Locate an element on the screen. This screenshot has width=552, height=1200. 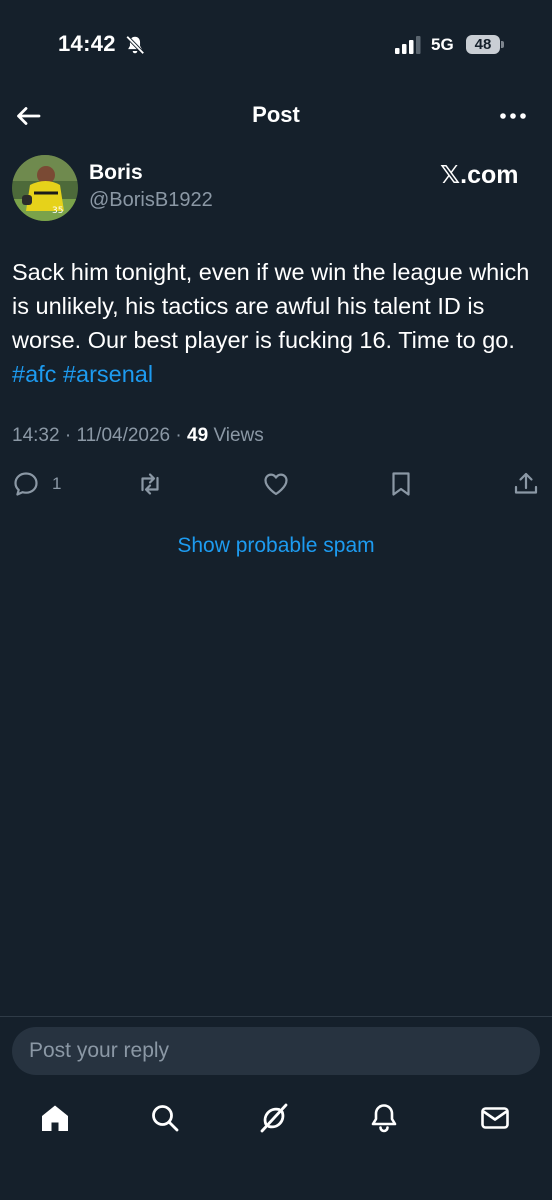
nav-search is located at coordinates (165, 1118).